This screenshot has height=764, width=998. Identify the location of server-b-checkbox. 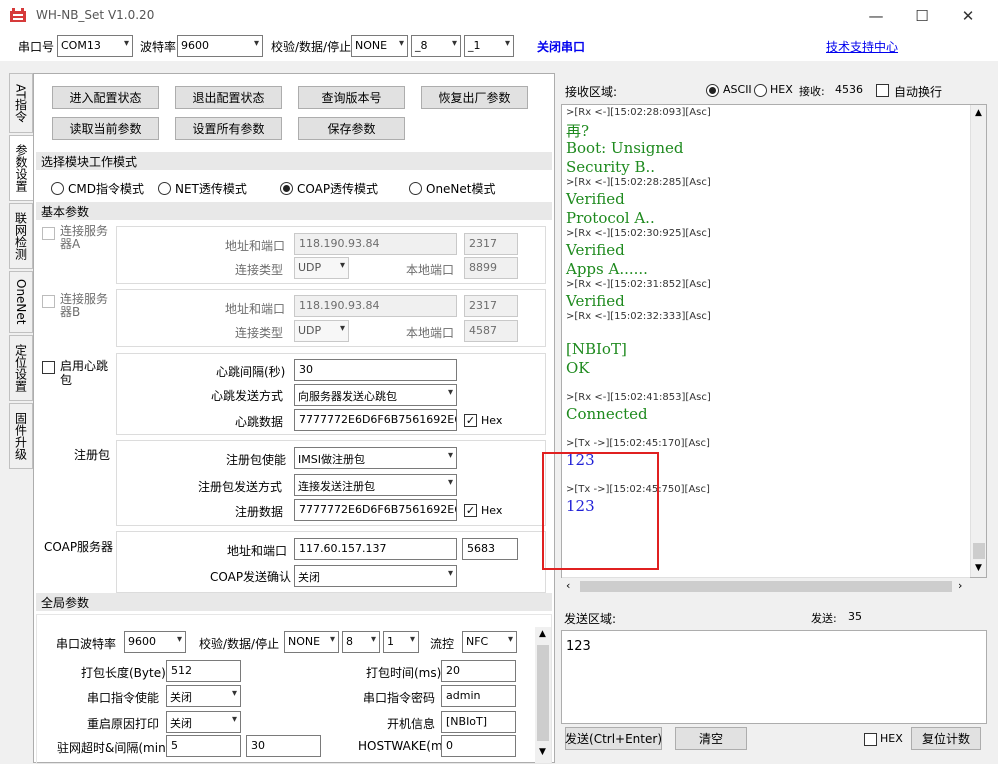
(48, 301).